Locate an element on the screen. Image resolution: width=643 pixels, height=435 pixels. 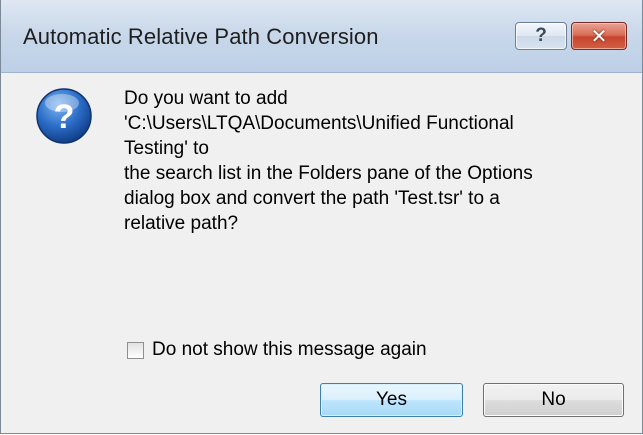
question-icon: ? is located at coordinates (64, 116).